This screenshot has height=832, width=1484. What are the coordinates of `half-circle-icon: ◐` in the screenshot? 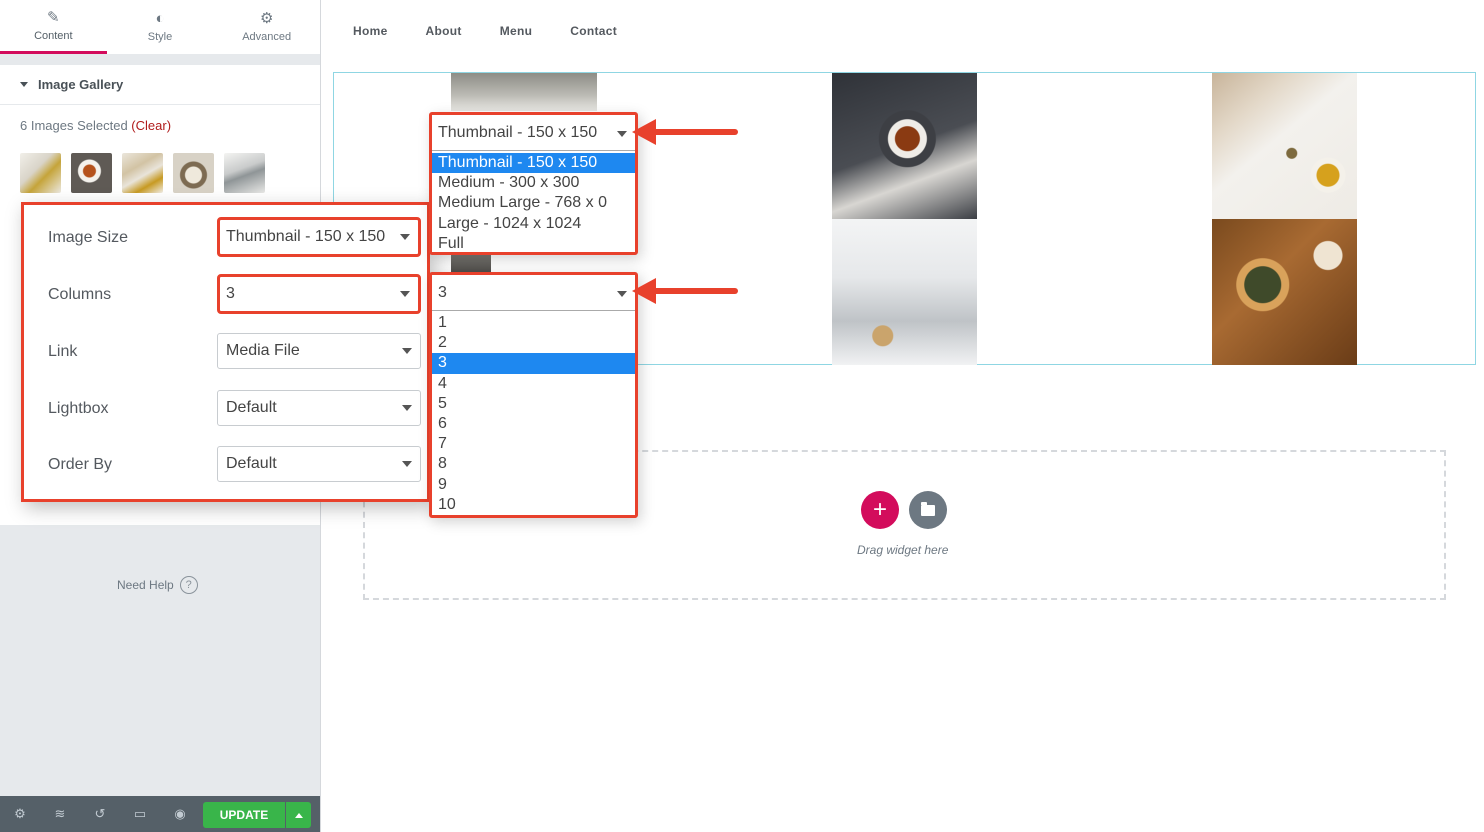 It's located at (160, 18).